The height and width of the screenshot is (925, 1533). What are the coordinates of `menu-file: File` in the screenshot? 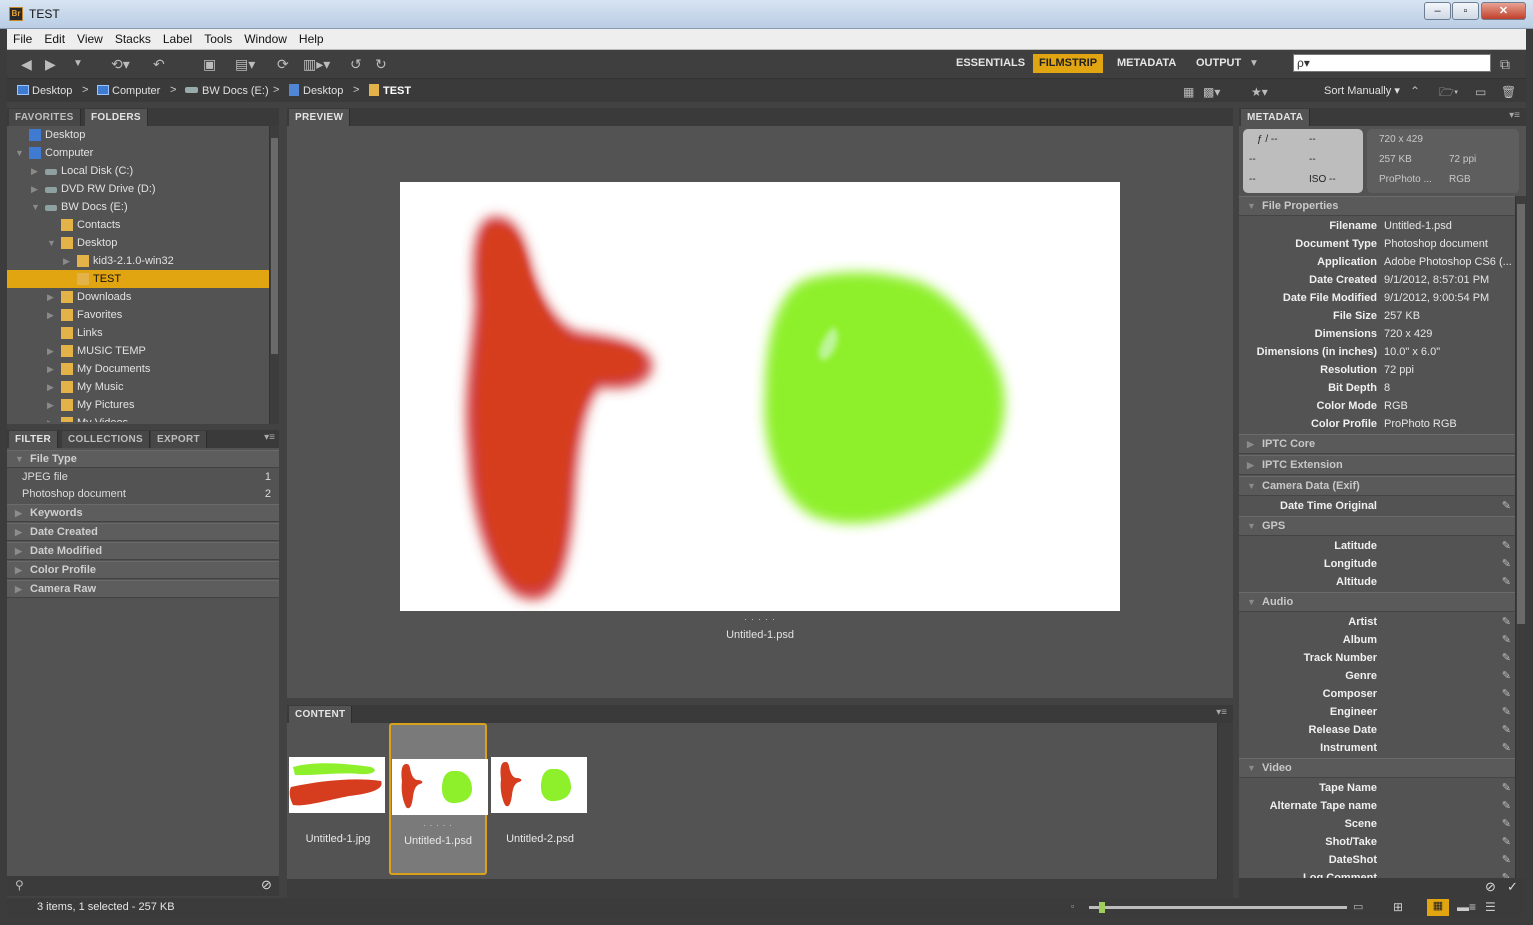 It's located at (22, 39).